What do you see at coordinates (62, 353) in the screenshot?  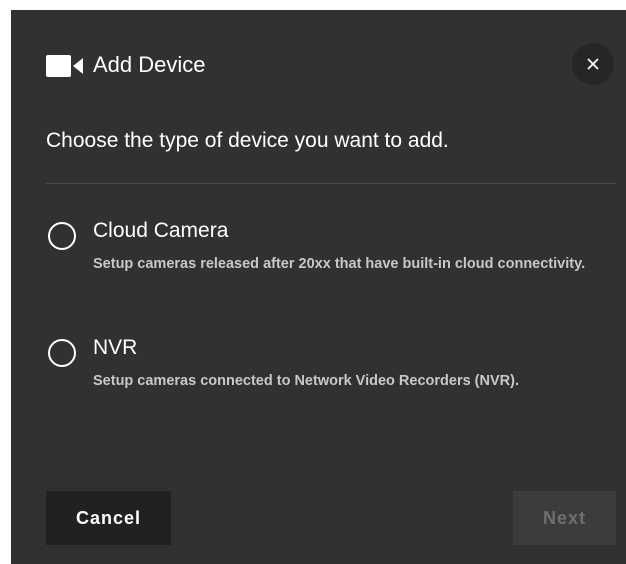 I see `radio-nvr` at bounding box center [62, 353].